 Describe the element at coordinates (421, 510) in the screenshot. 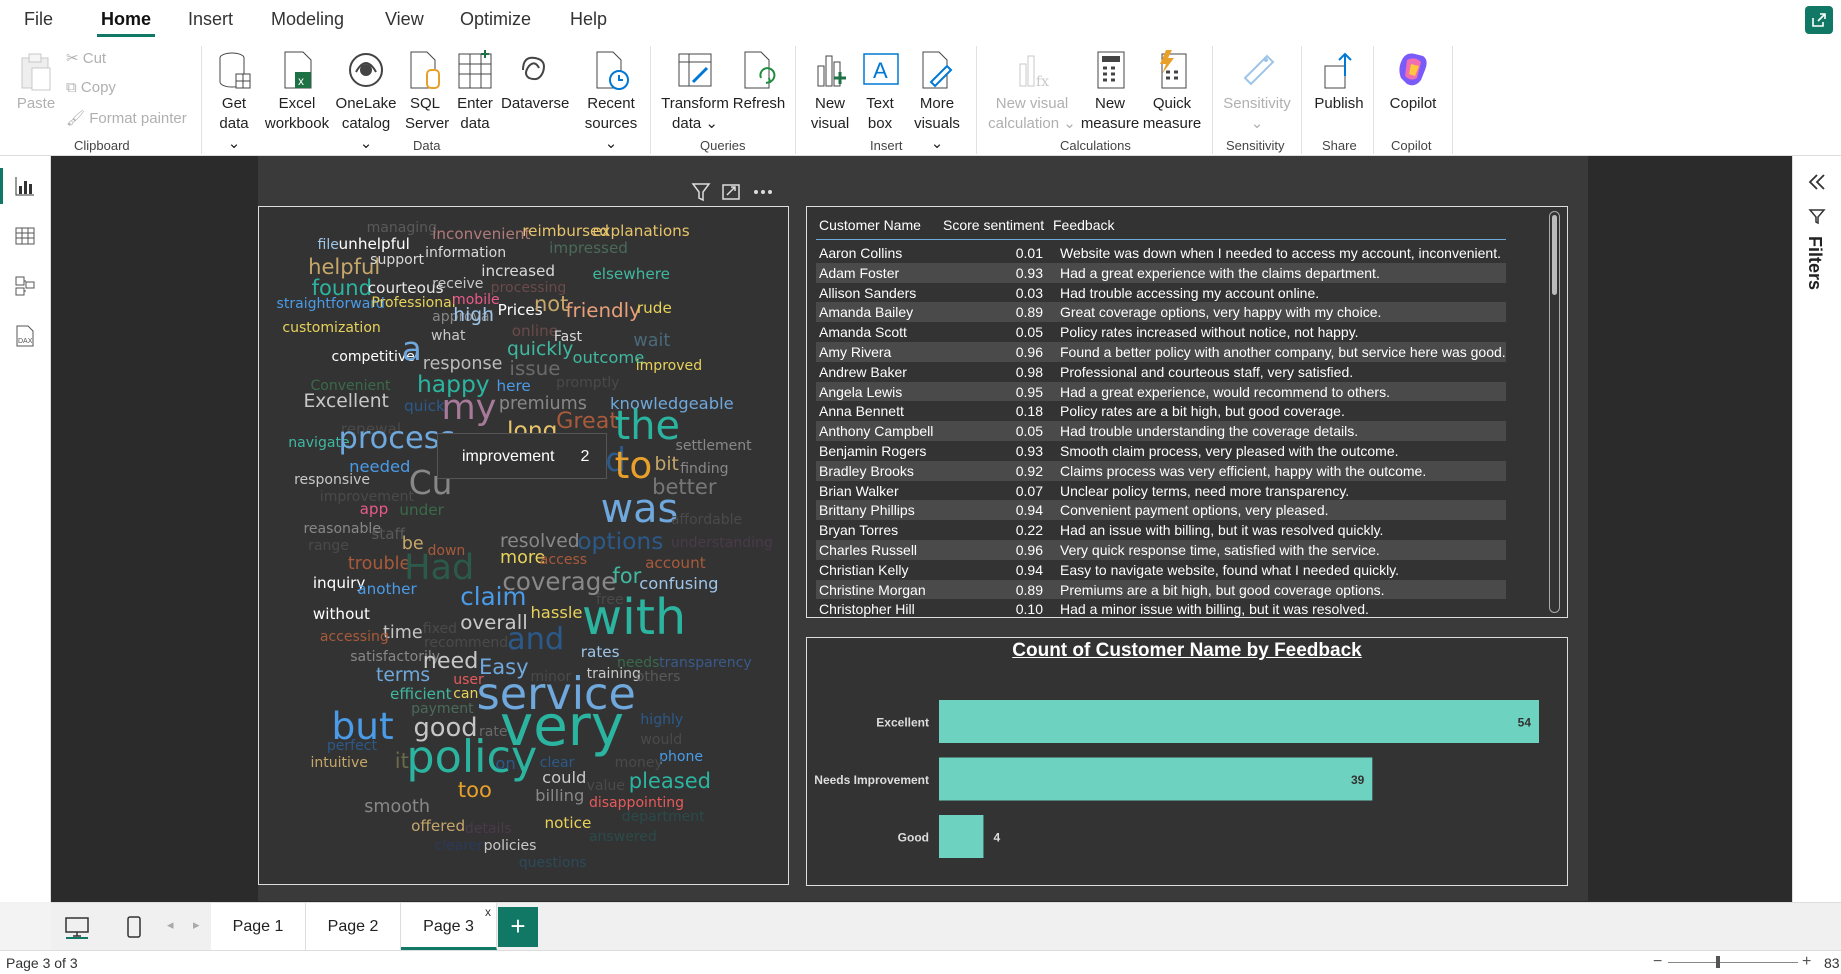

I see `word-cloud-word: under` at that location.